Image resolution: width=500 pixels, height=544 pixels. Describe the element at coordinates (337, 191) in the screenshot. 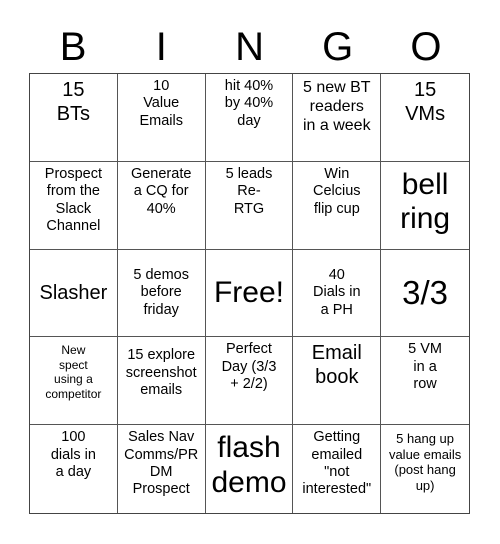

I see `cell-text: Win Celcius flip cup` at that location.